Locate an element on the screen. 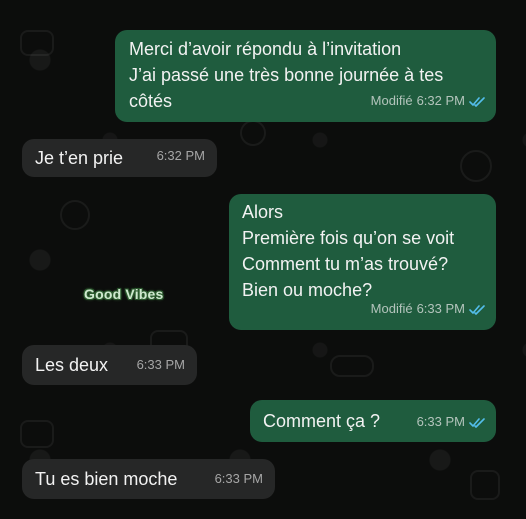 This screenshot has width=526, height=519. message-bubble-incoming: Tu es bien moche 6:33 PM is located at coordinates (148, 479).